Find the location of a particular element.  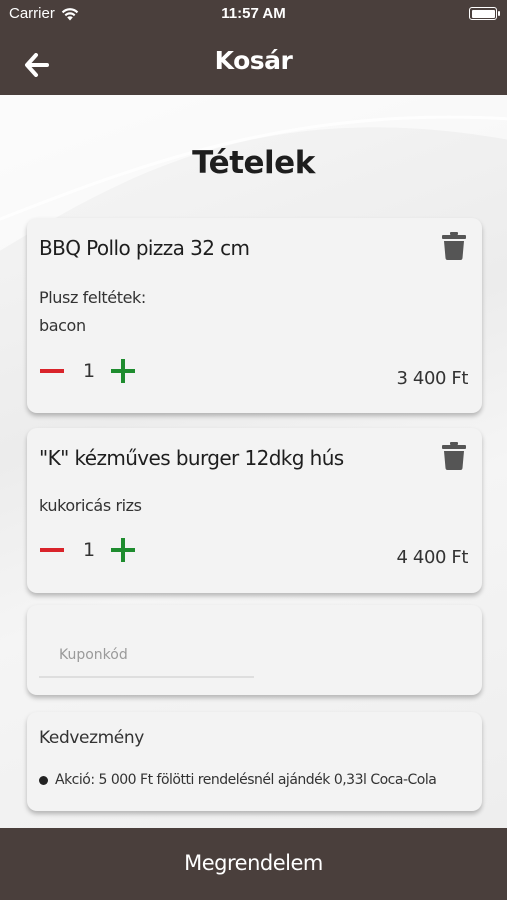

item-extras-label: Plusz feltétek: is located at coordinates (92, 297).